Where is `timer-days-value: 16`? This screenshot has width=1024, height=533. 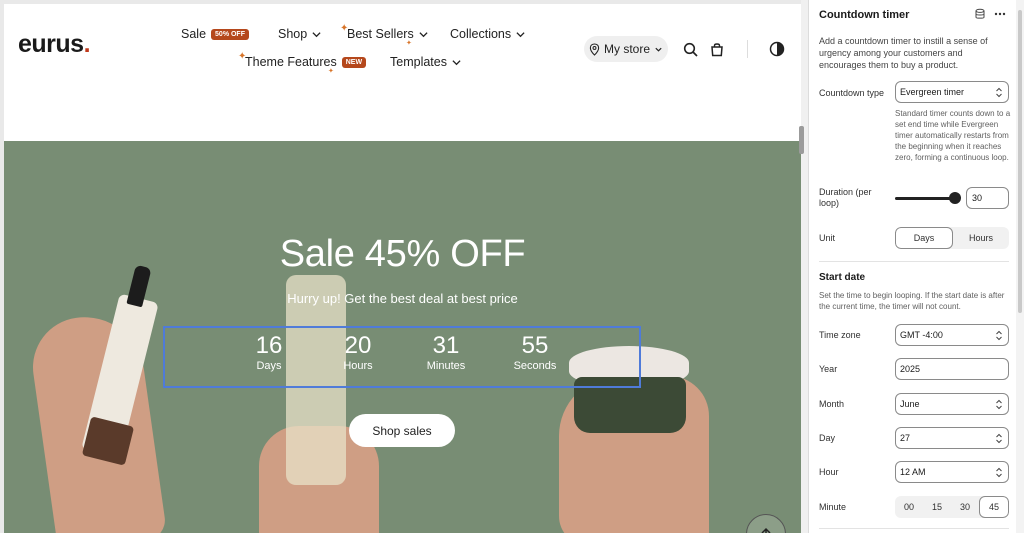
timer-days-value: 16 is located at coordinates (269, 345).